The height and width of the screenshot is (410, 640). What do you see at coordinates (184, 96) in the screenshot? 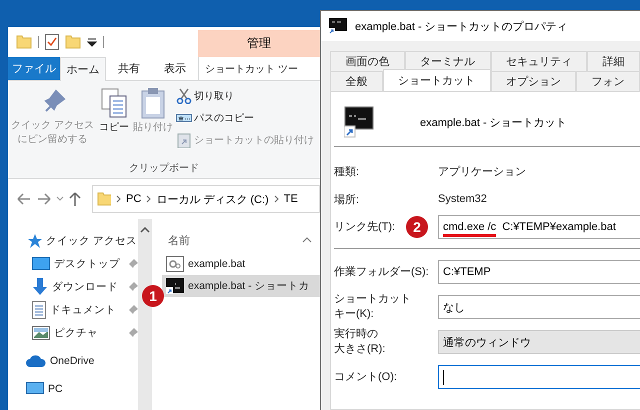
I see `scissors-icon` at bounding box center [184, 96].